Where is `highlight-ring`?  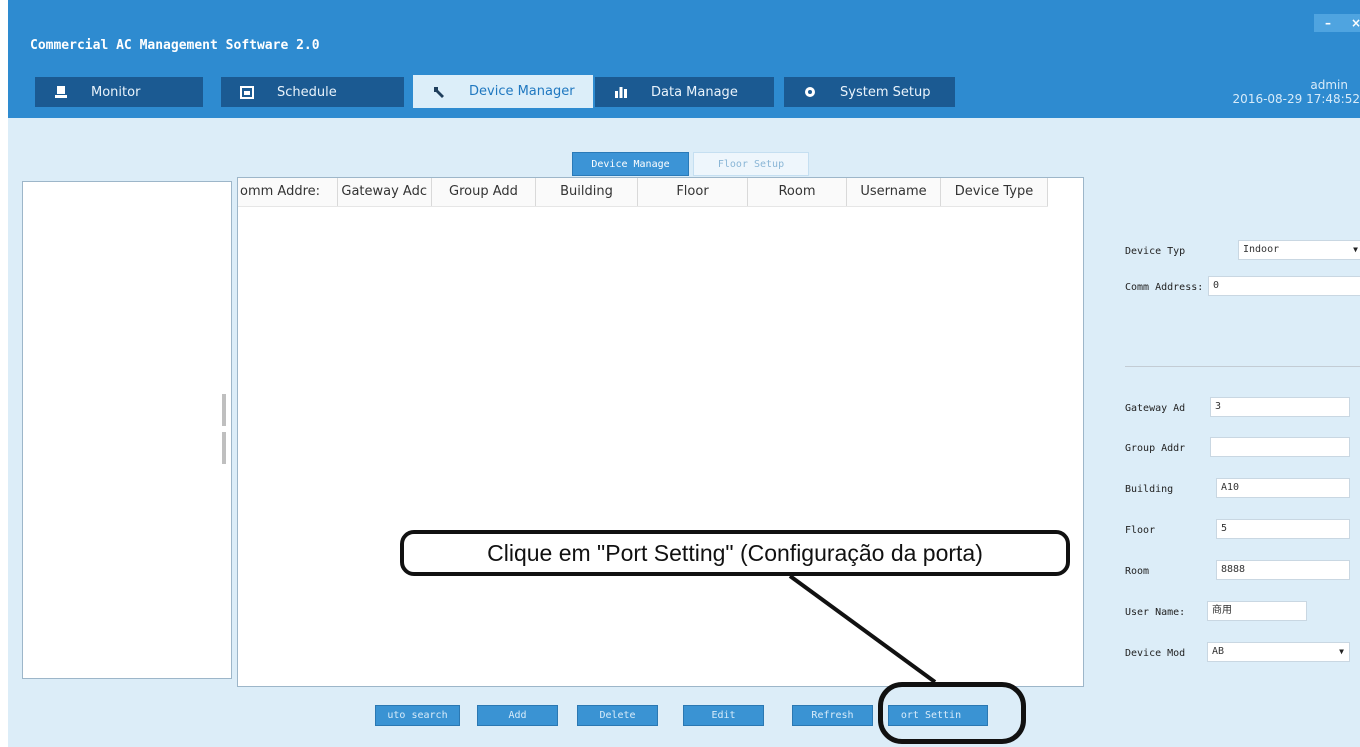
highlight-ring is located at coordinates (952, 713).